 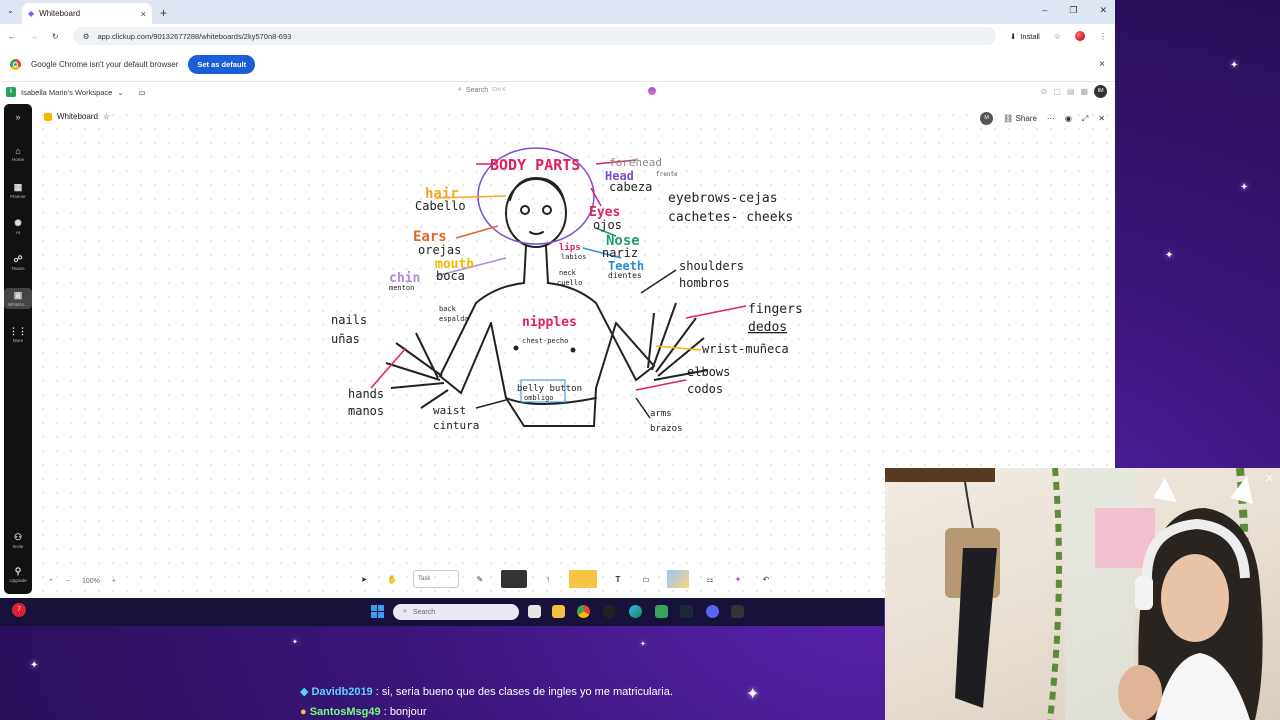 What do you see at coordinates (568, 273) in the screenshot?
I see `label-neck: neck` at bounding box center [568, 273].